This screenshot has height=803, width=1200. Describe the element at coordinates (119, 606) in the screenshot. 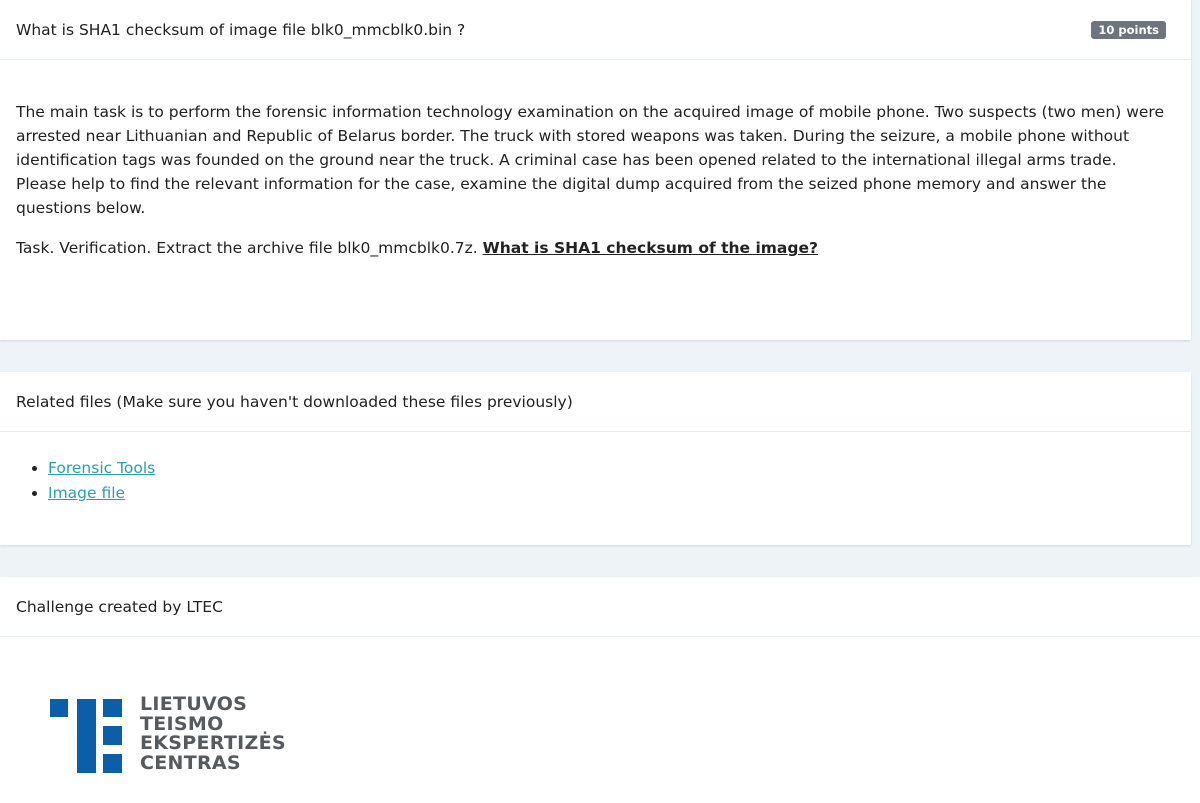

I see `author-title: Challenge created by LTEC` at that location.